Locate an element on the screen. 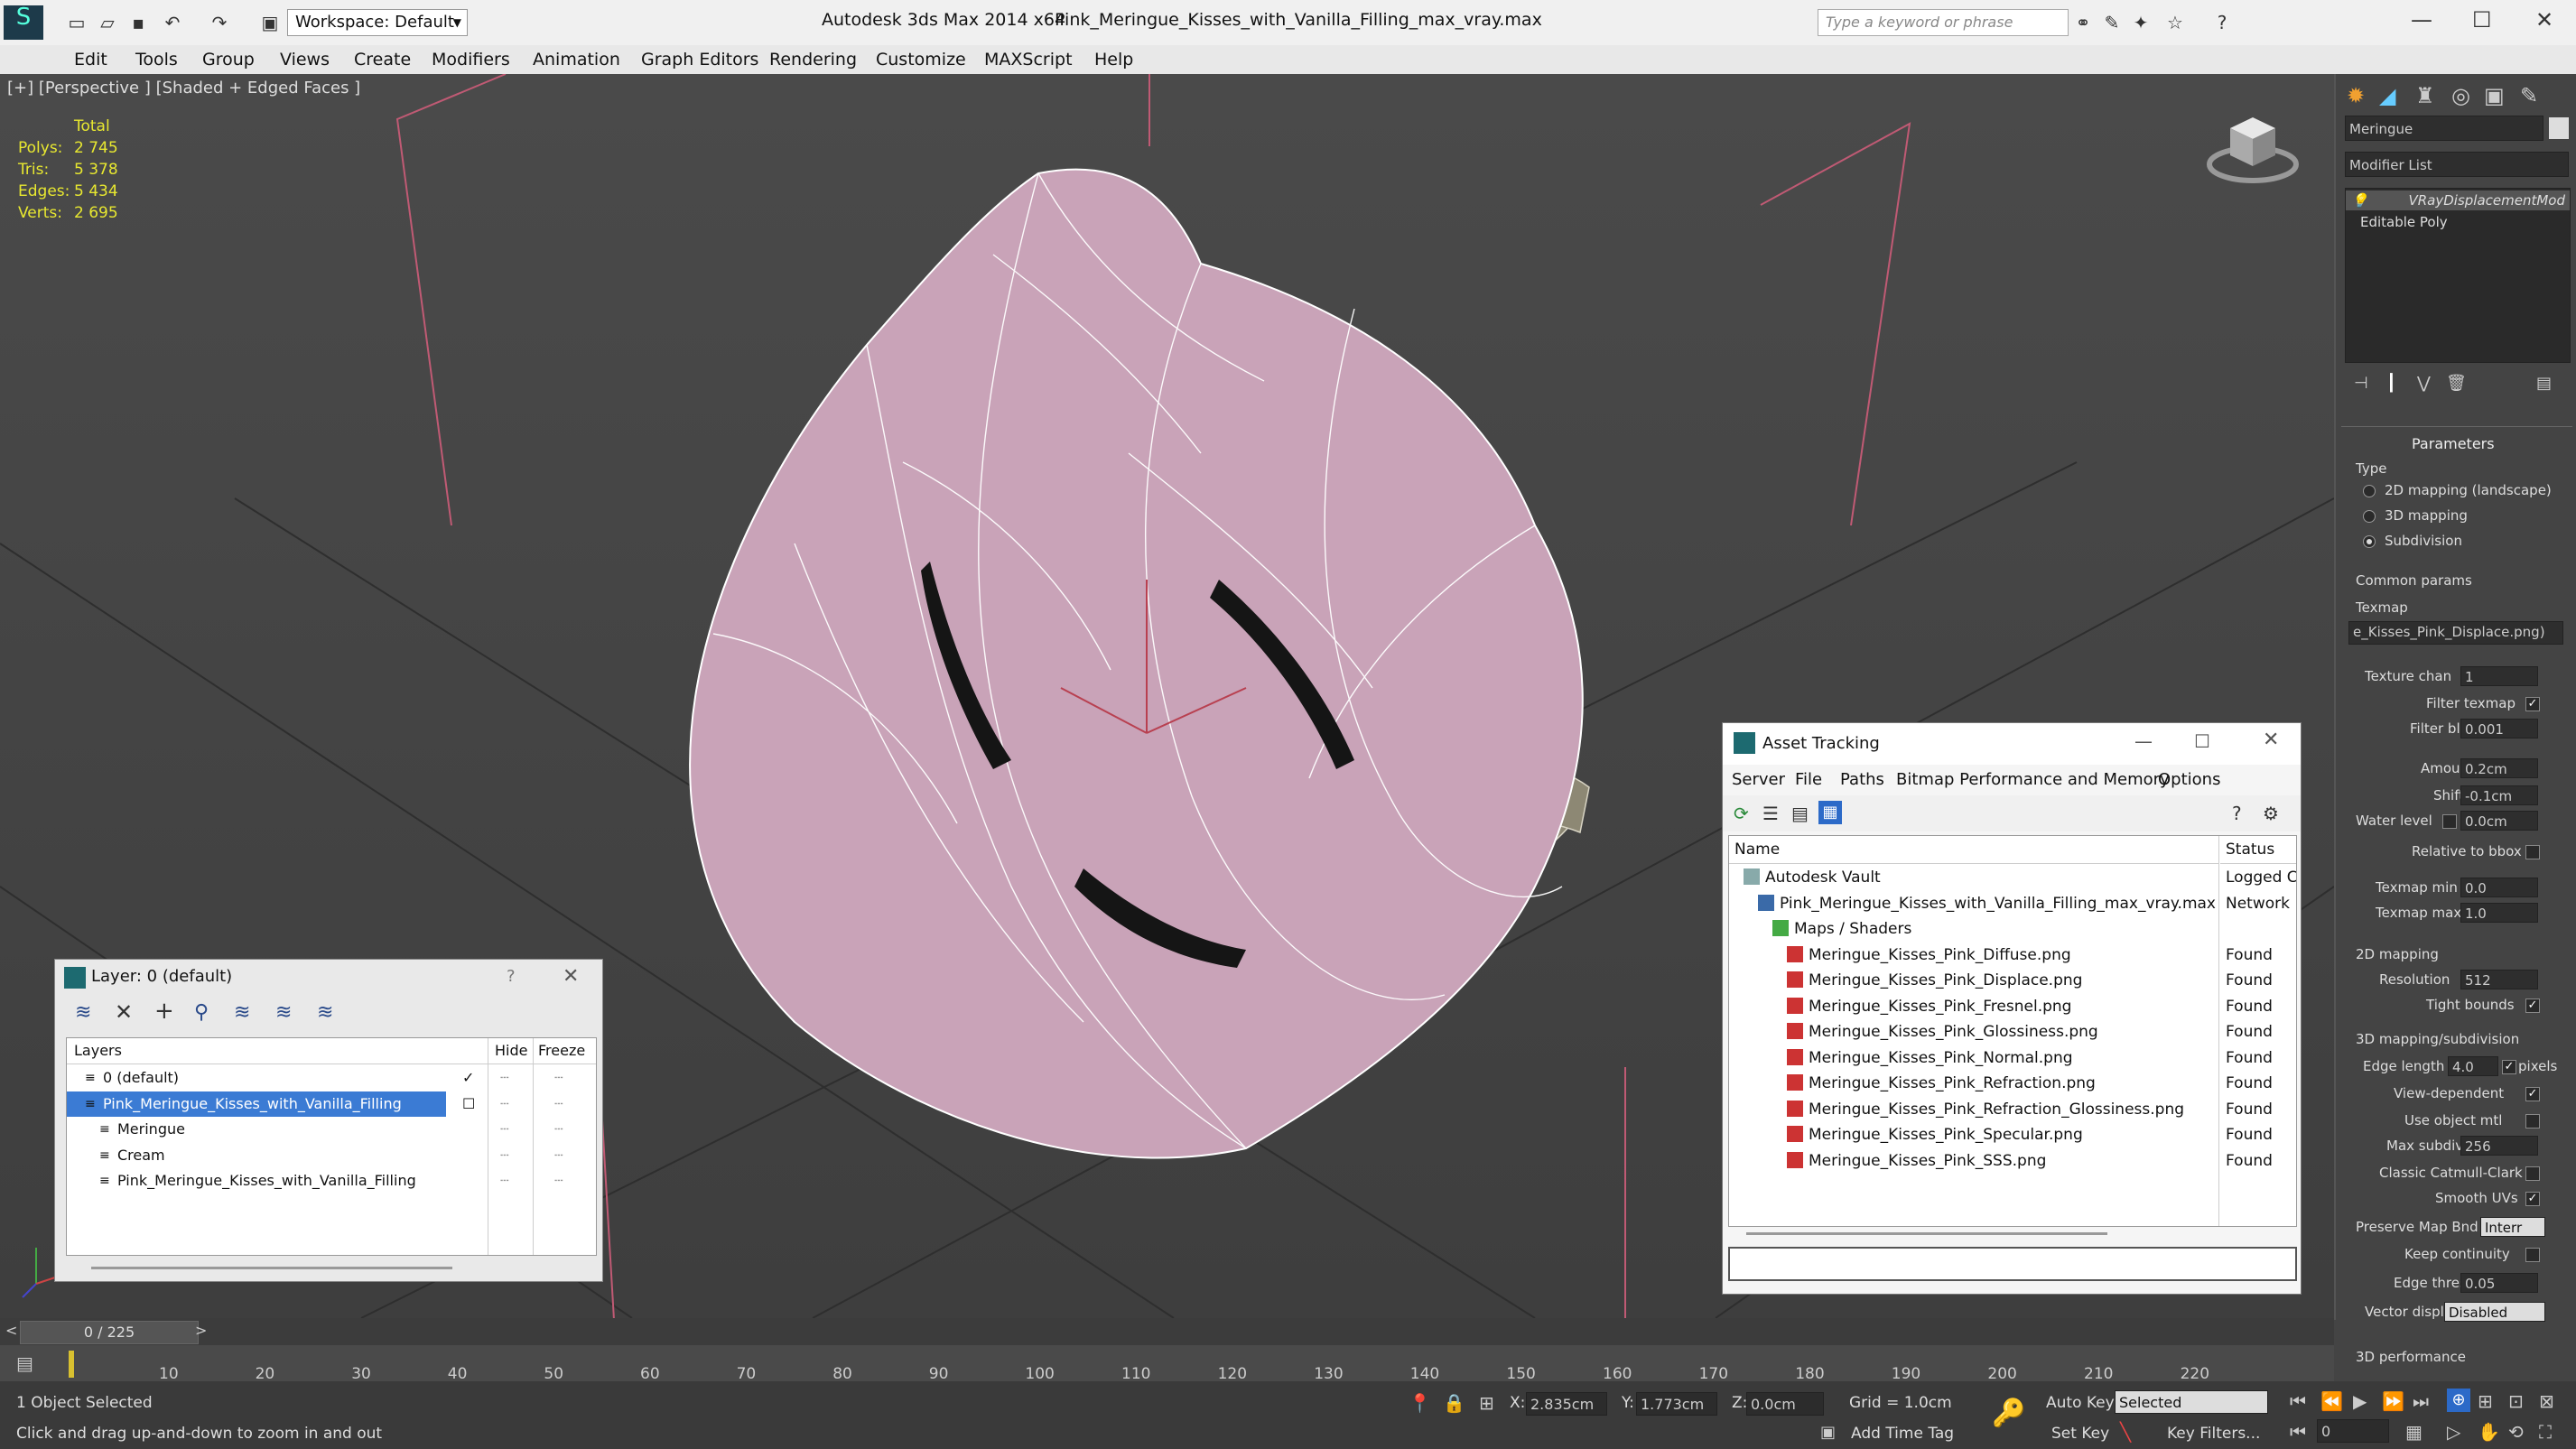 This screenshot has width=2576, height=1449. radio-subdivision is located at coordinates (2369, 541).